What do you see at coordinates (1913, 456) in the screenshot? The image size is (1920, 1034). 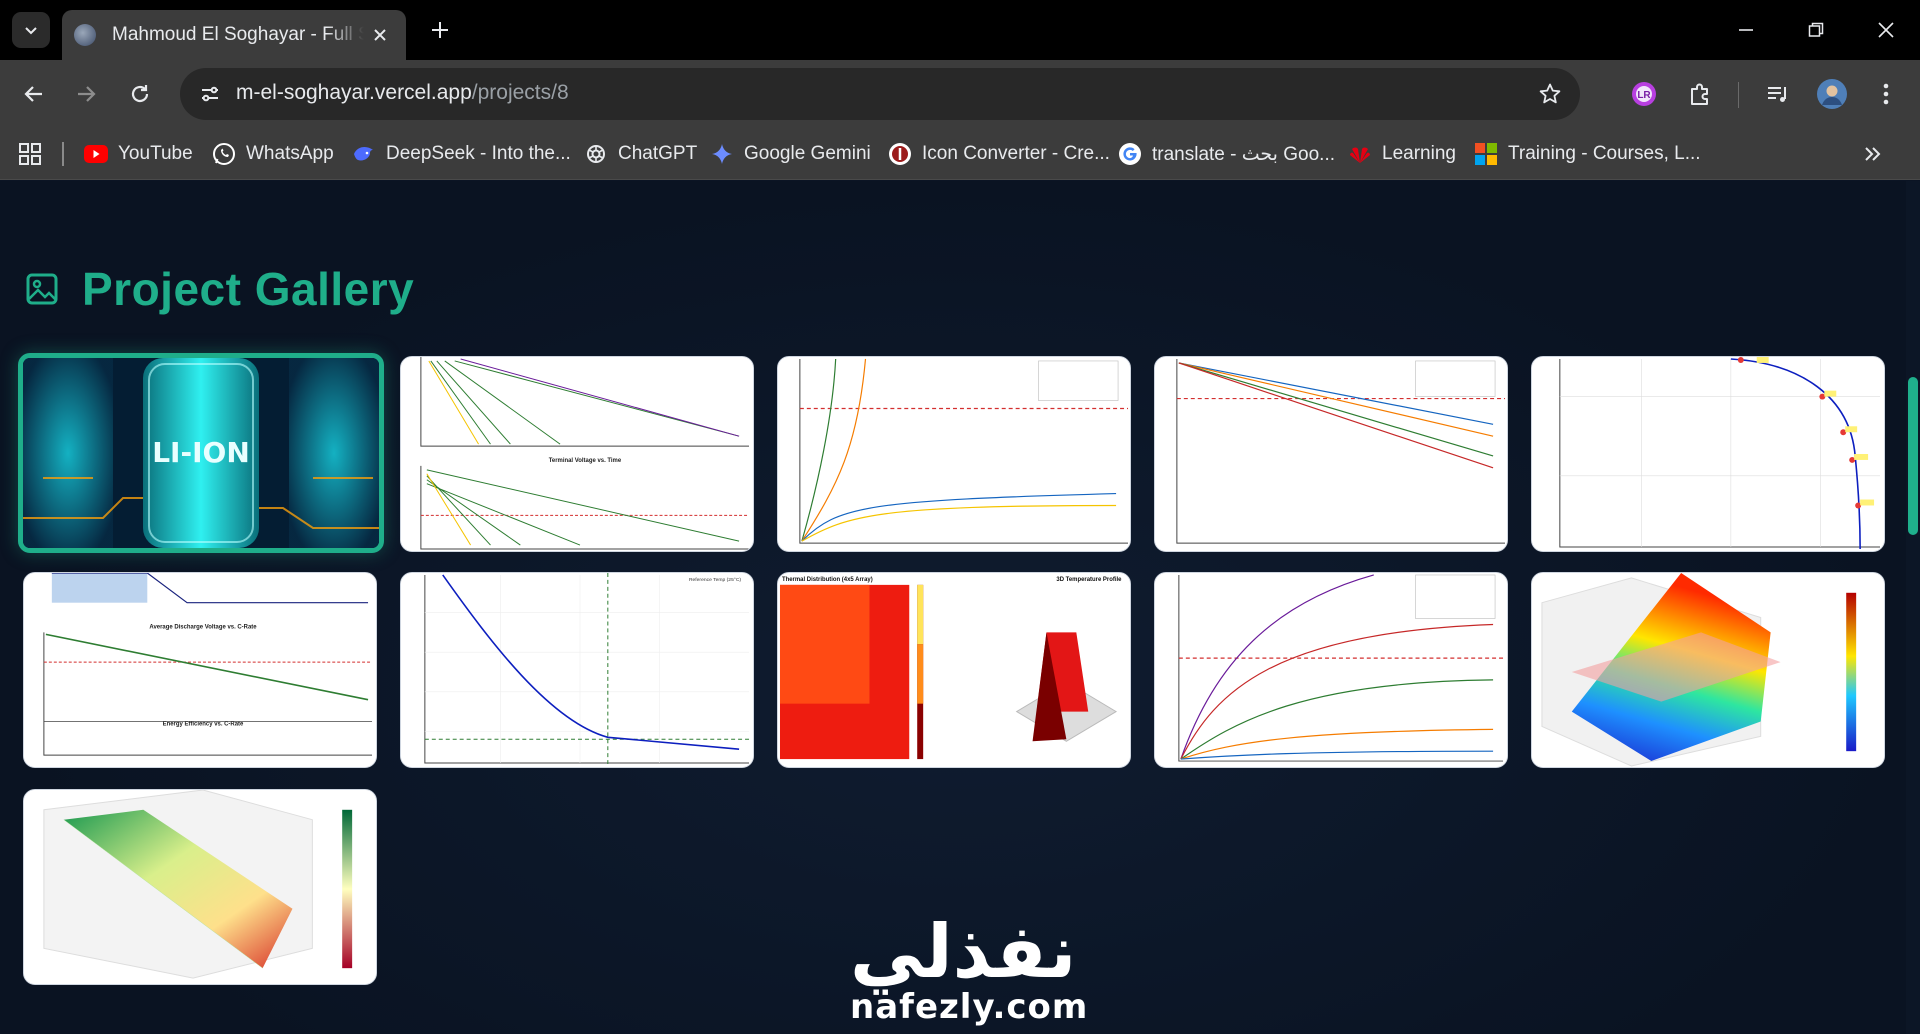 I see `scrollbar-thumb` at bounding box center [1913, 456].